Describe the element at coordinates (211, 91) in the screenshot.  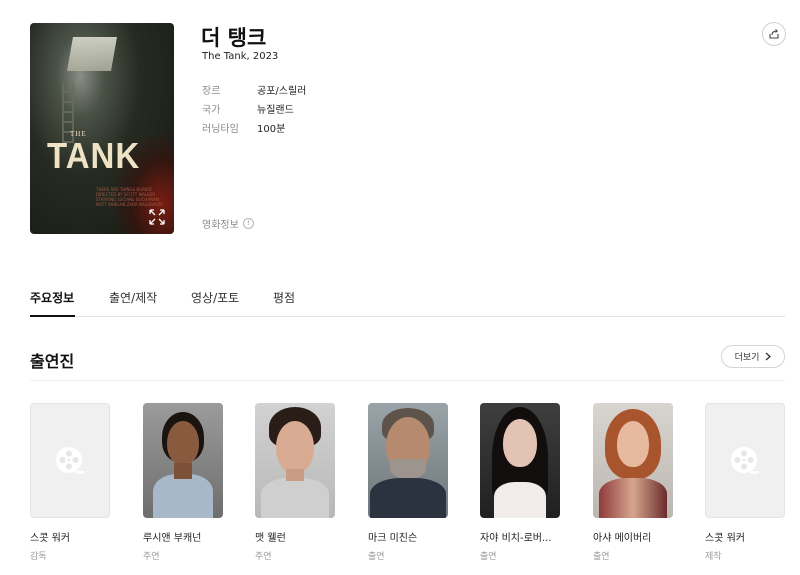
I see `meta-label: 장르` at that location.